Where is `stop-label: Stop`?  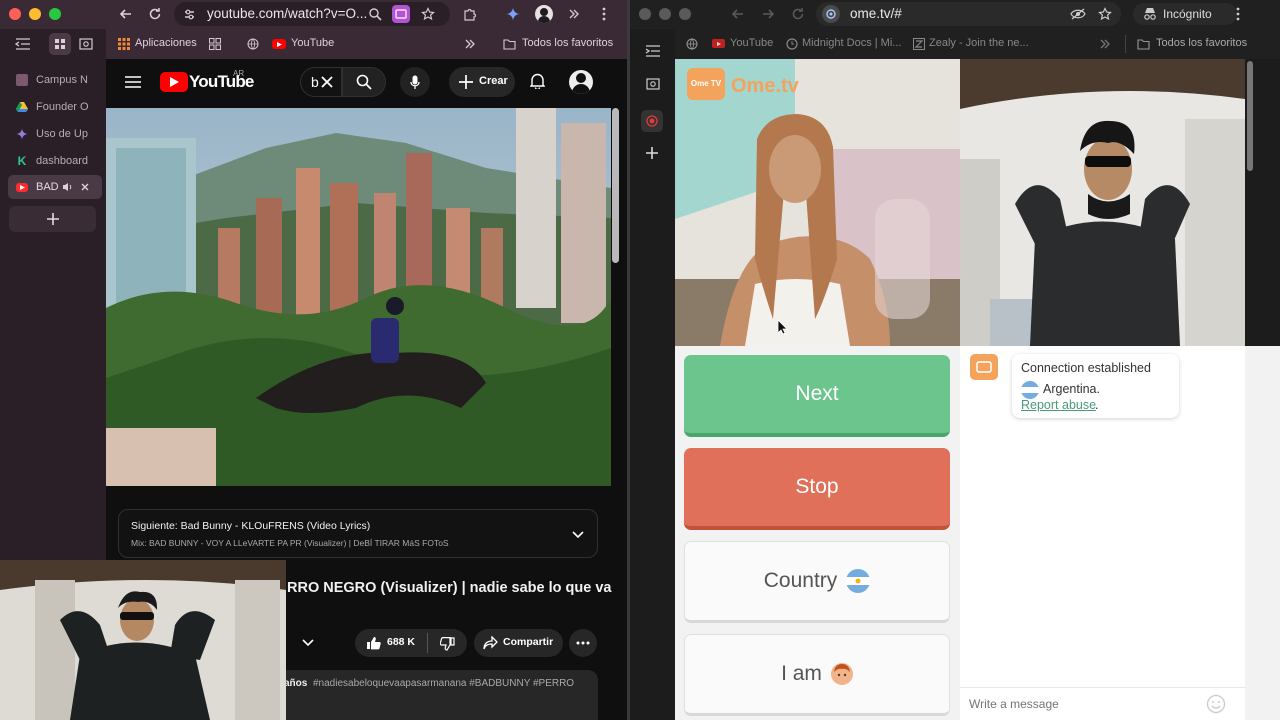
stop-label: Stop is located at coordinates (817, 486).